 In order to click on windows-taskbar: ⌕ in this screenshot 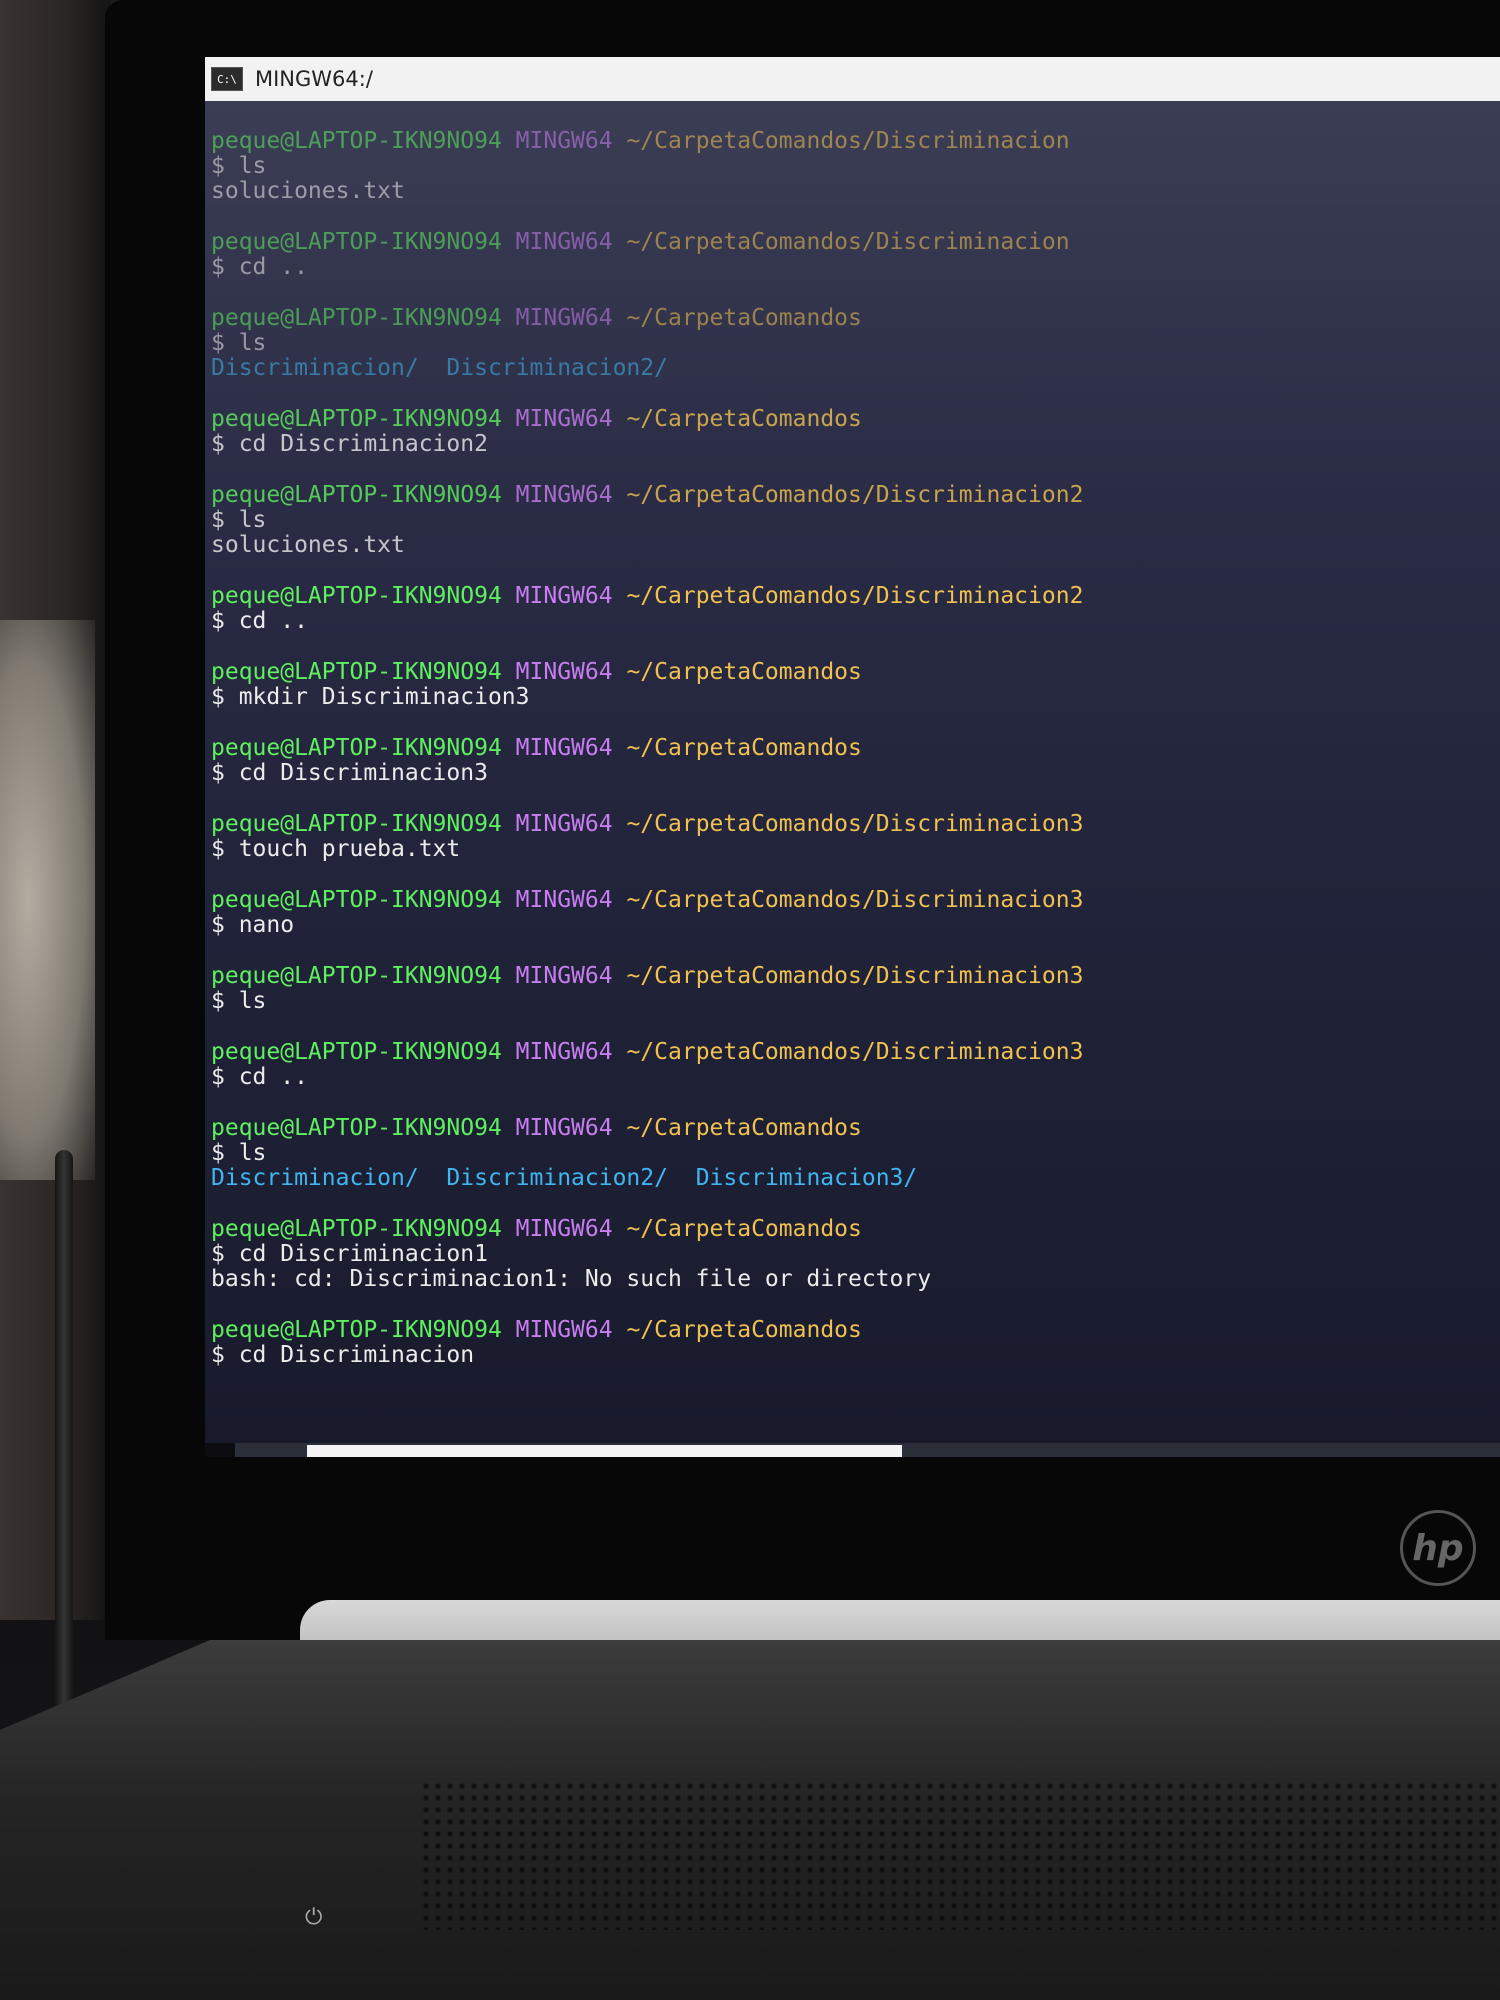, I will do `click(867, 1450)`.